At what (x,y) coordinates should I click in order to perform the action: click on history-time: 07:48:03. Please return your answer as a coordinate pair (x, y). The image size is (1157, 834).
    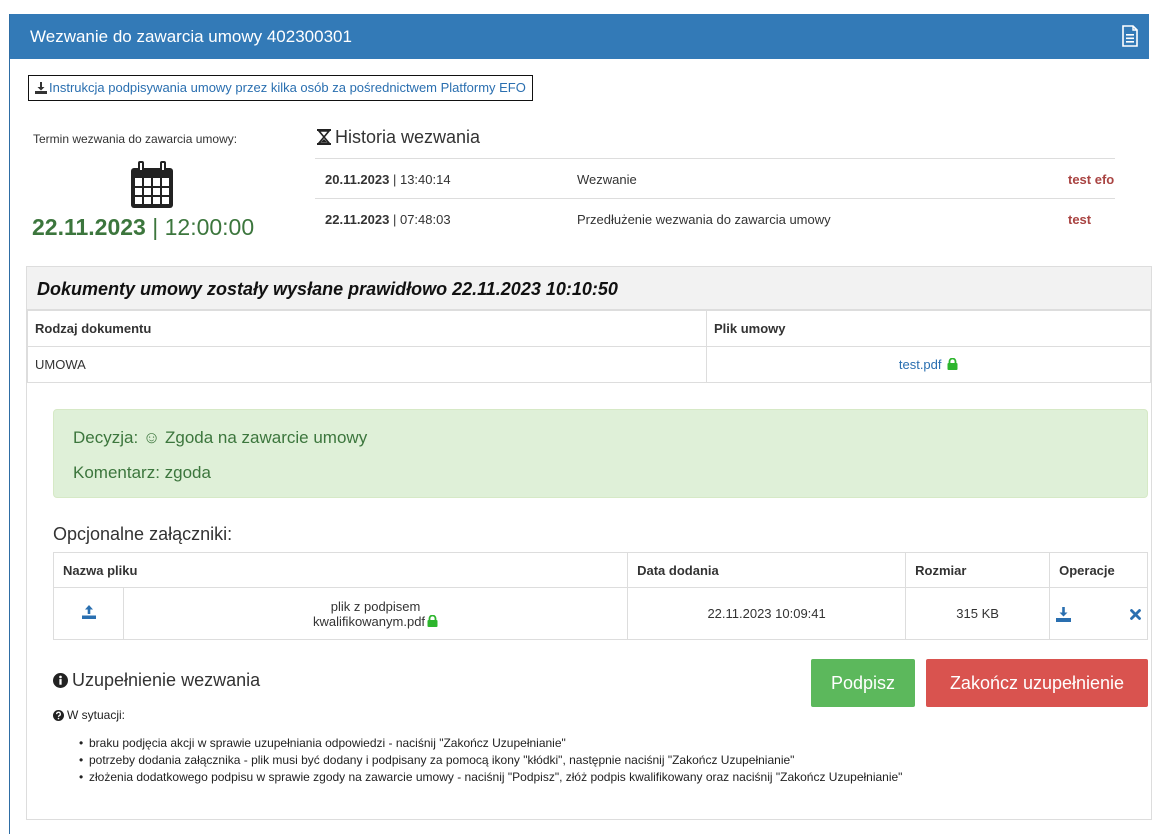
    Looking at the image, I should click on (425, 219).